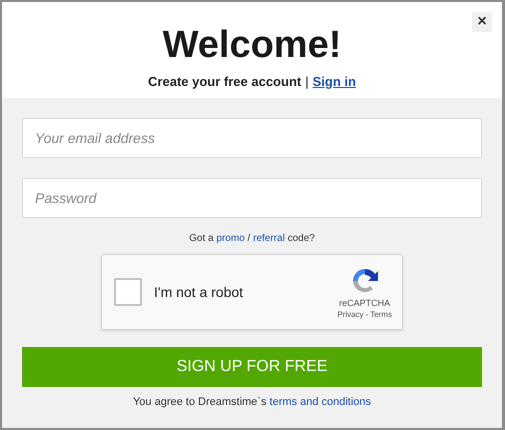 This screenshot has height=430, width=505. Describe the element at coordinates (334, 82) in the screenshot. I see `sign-in-link: Sign in` at that location.